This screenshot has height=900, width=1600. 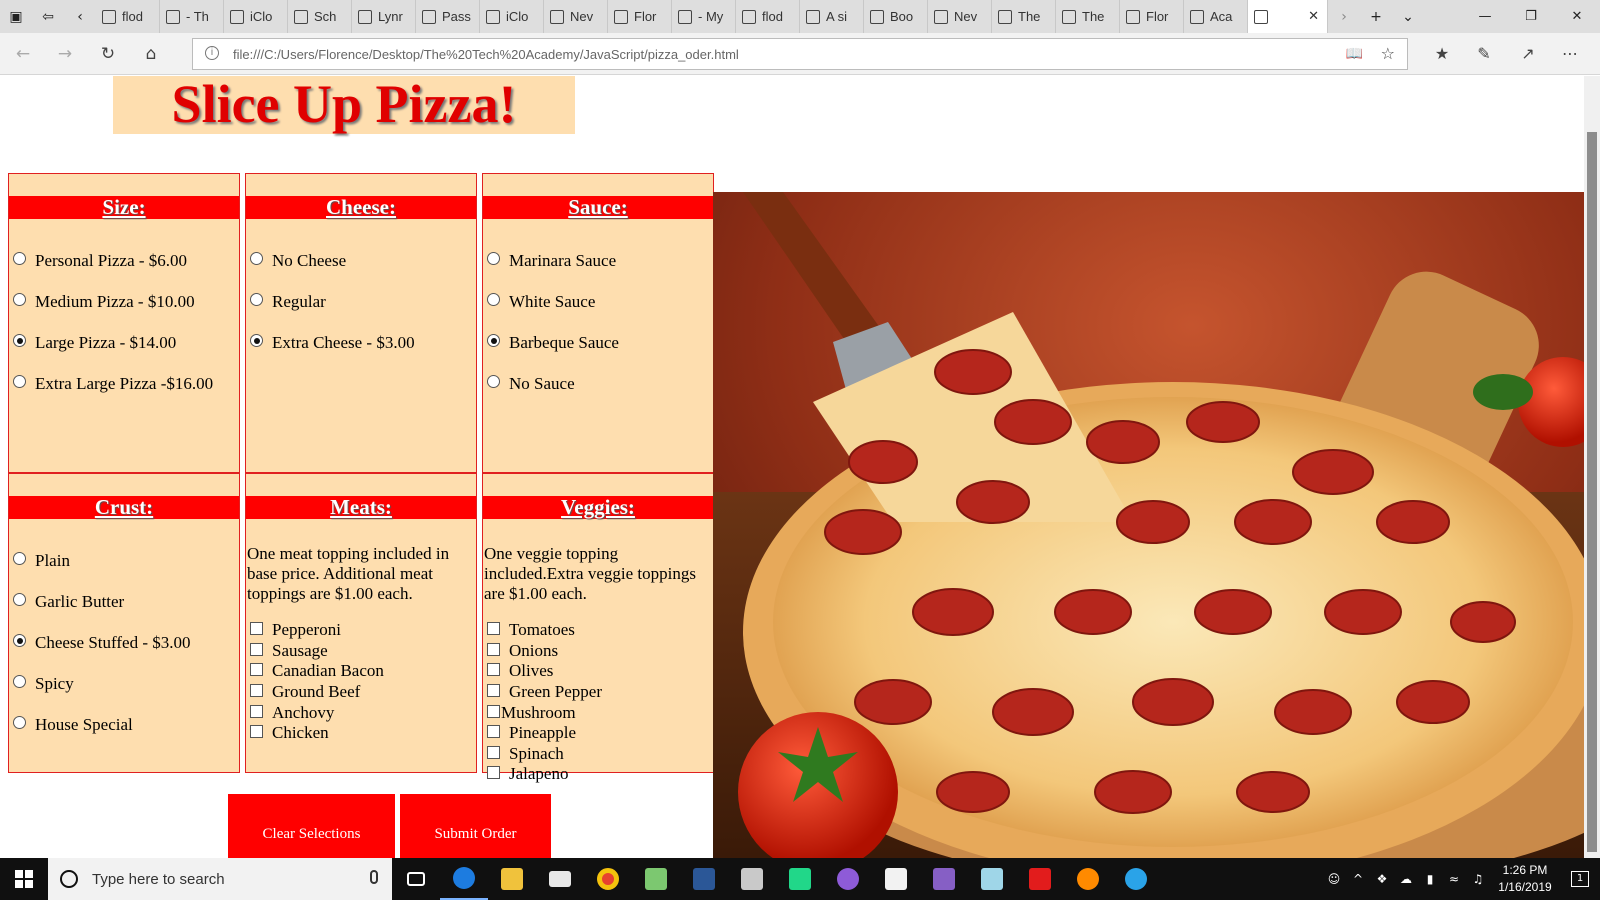 I want to click on scroll-thumb, so click(x=1592, y=492).